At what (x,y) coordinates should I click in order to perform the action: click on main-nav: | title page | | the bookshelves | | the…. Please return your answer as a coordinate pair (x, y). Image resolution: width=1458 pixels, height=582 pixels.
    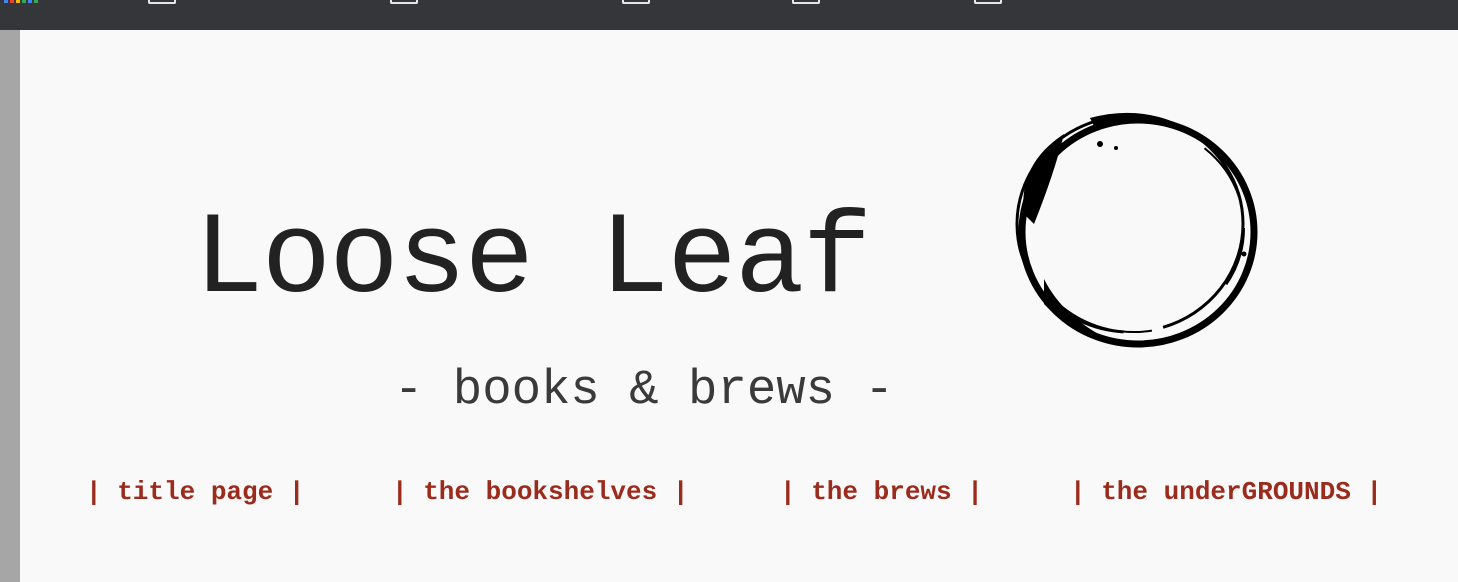
    Looking at the image, I should click on (739, 492).